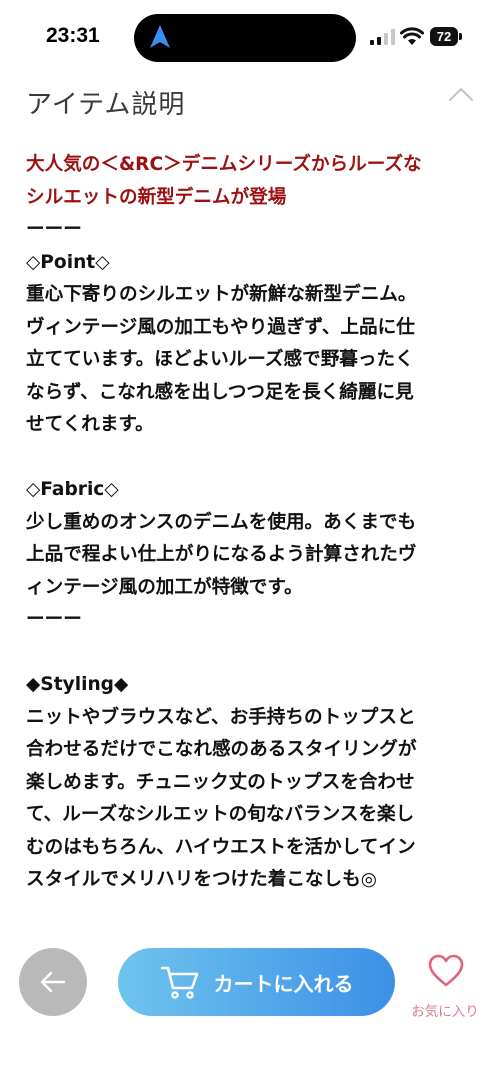  What do you see at coordinates (446, 970) in the screenshot?
I see `heart-outline-icon` at bounding box center [446, 970].